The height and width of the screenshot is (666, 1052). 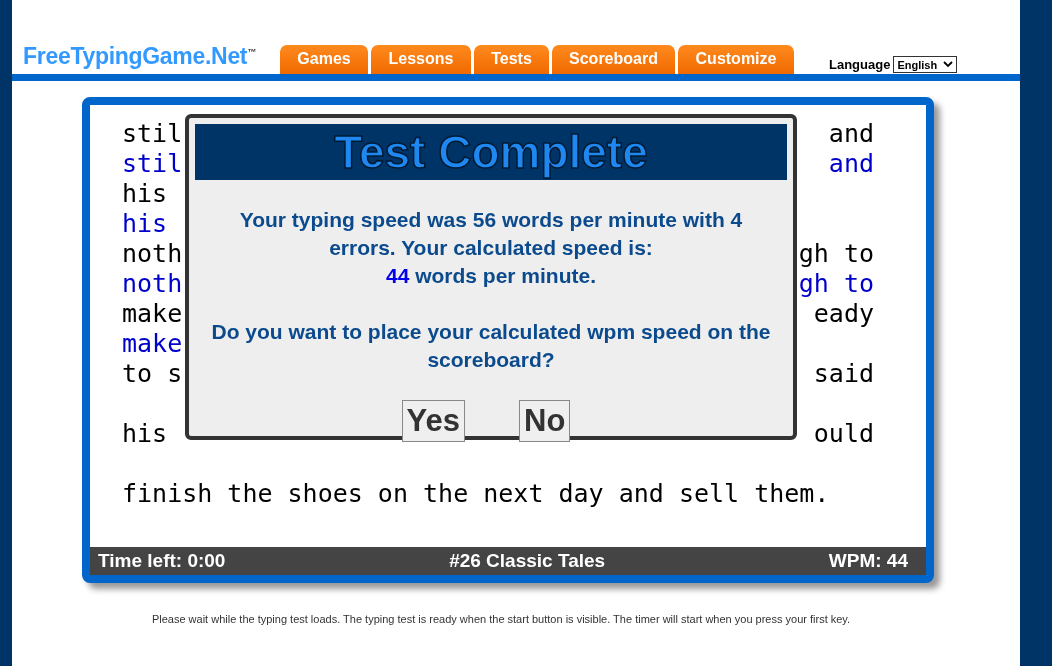 What do you see at coordinates (162, 561) in the screenshot?
I see `time-left: Time left: 0:00` at bounding box center [162, 561].